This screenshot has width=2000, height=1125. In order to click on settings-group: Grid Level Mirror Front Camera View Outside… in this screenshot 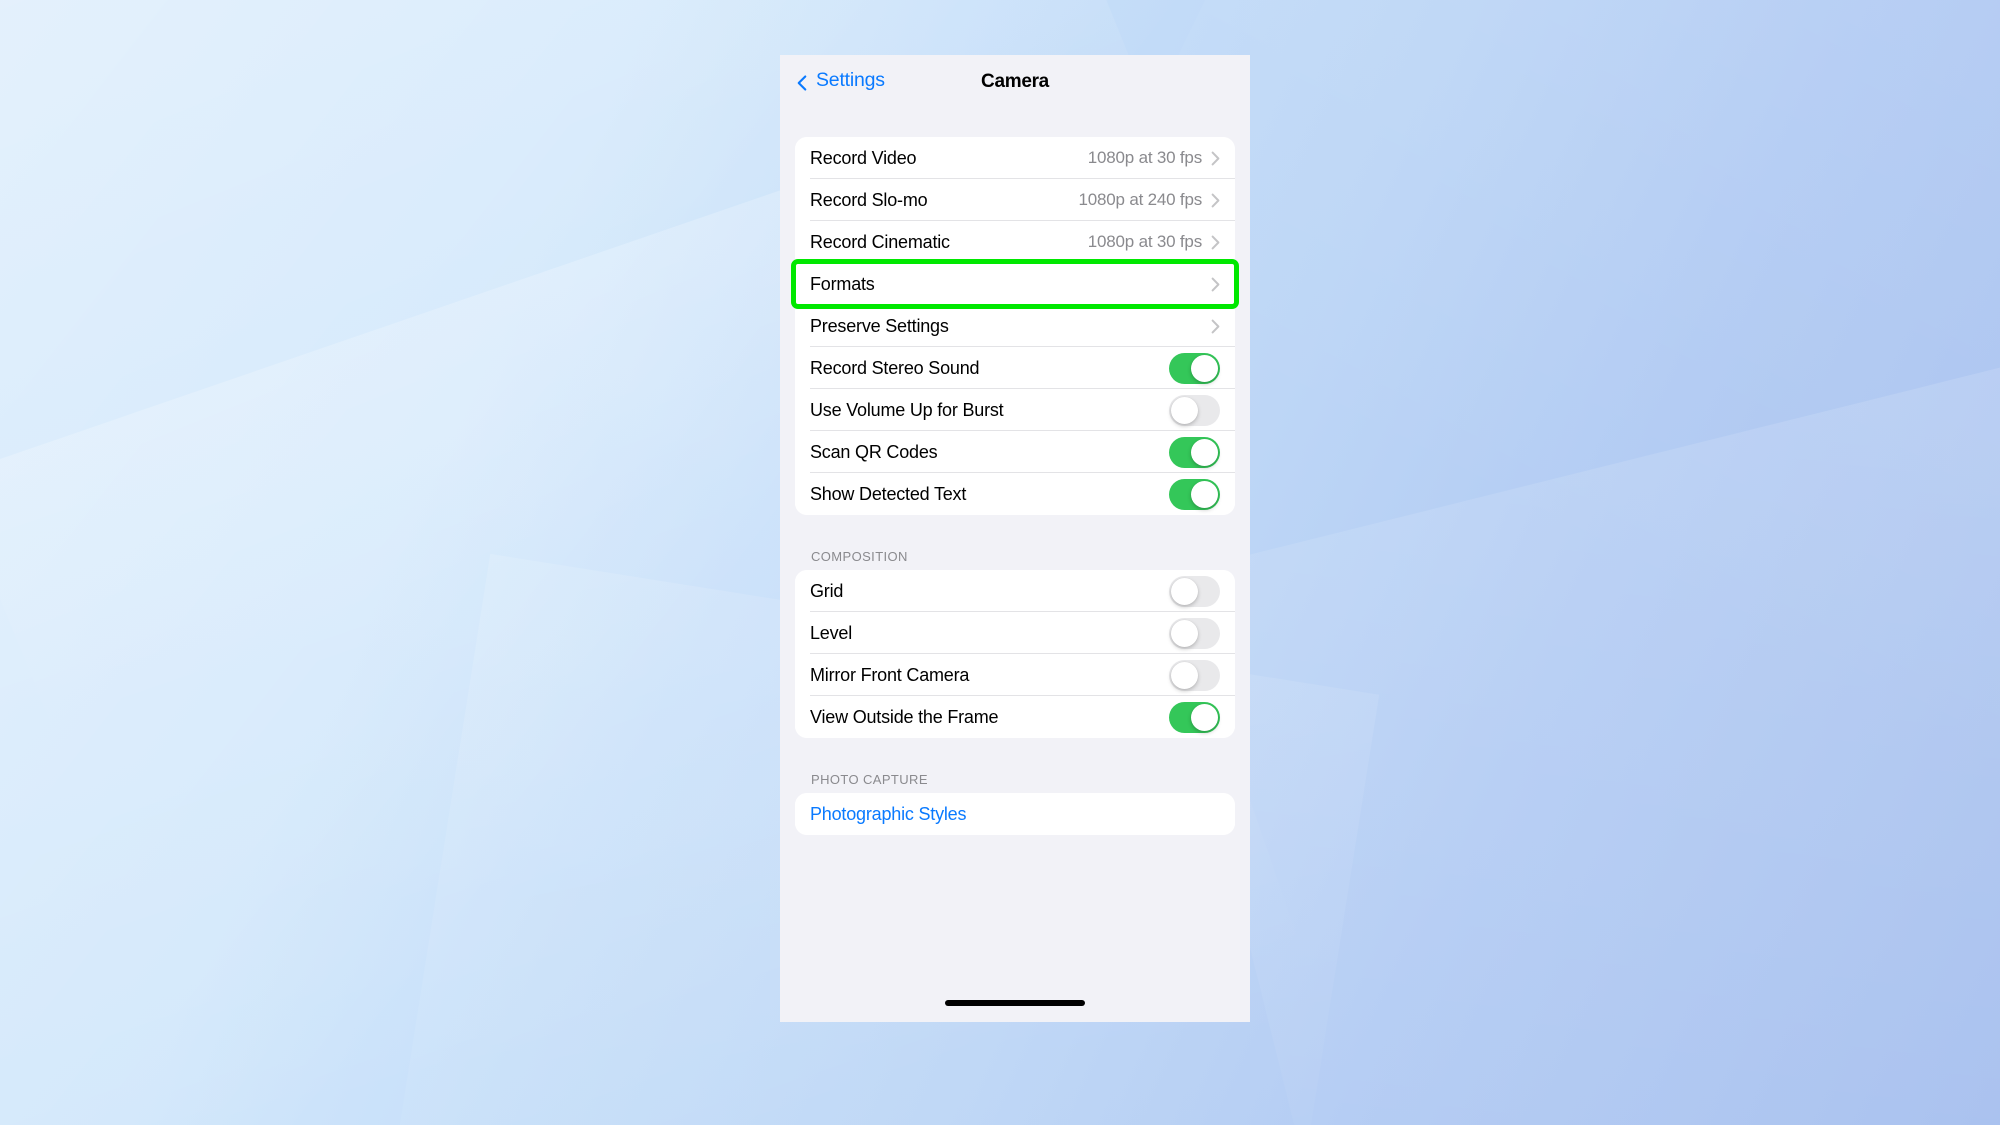, I will do `click(1015, 654)`.